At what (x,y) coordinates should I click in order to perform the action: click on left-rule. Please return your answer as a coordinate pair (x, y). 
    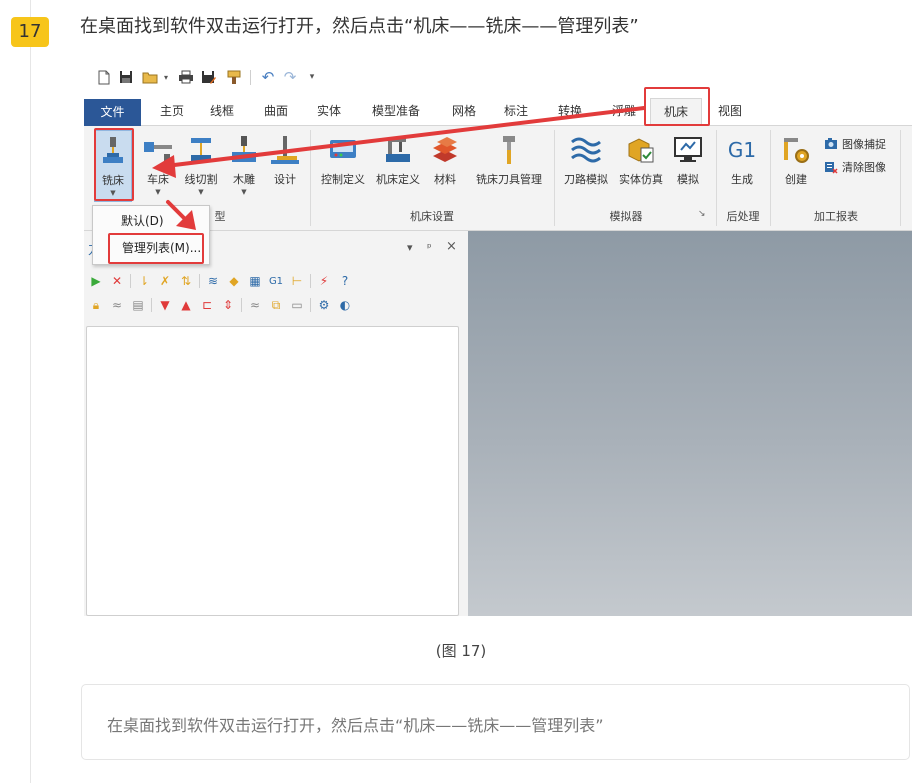
    Looking at the image, I should click on (30, 391).